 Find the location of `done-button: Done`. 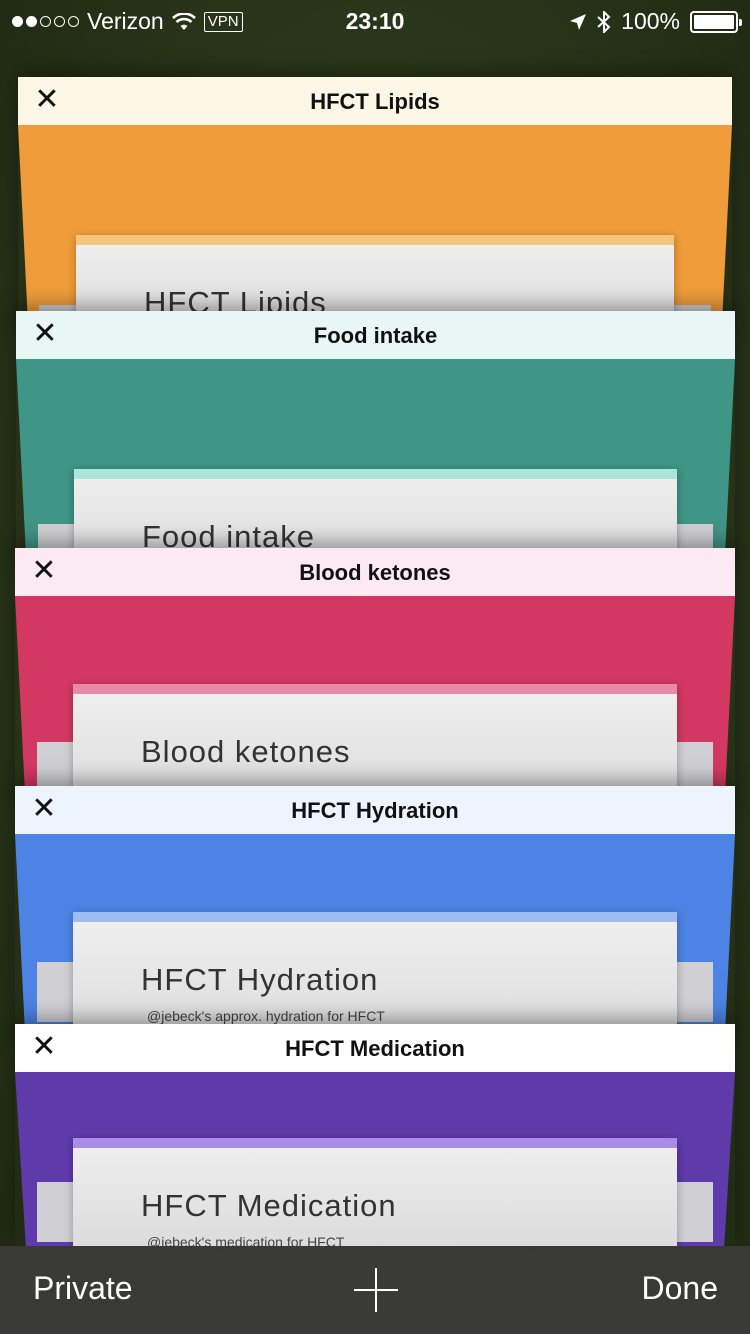

done-button: Done is located at coordinates (680, 1288).